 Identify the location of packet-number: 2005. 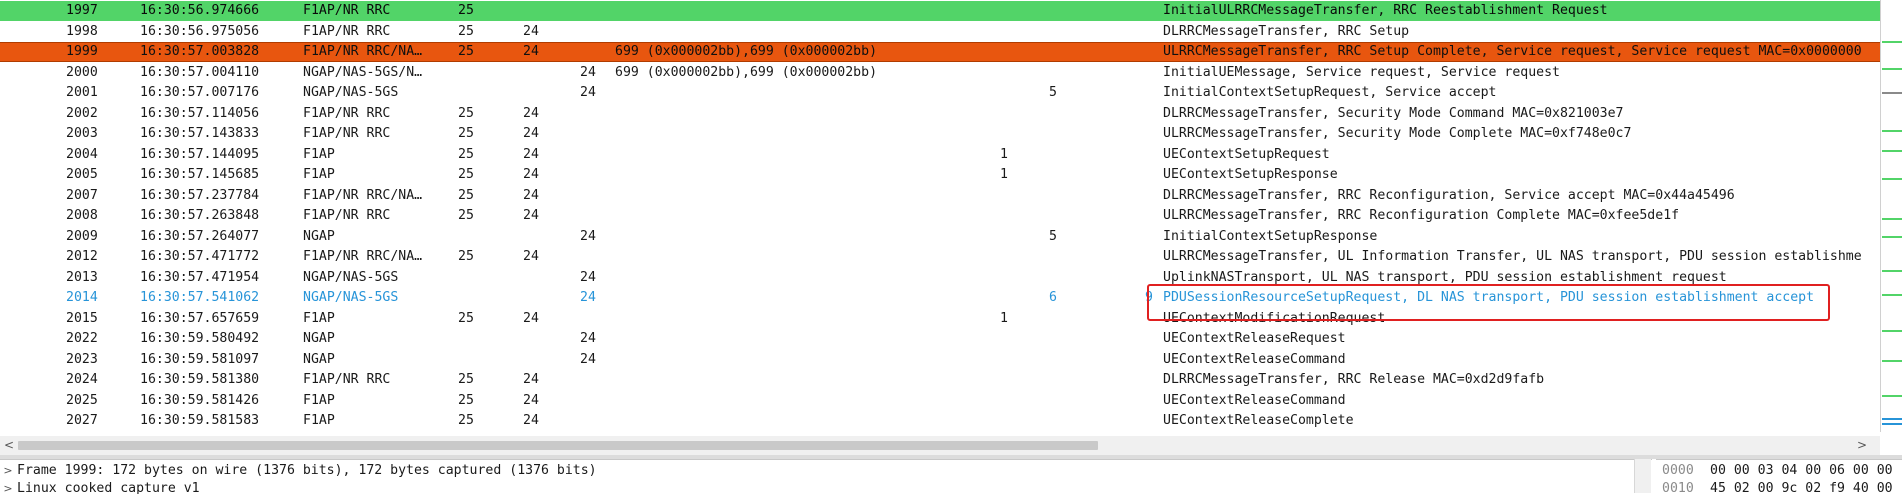
(82, 174).